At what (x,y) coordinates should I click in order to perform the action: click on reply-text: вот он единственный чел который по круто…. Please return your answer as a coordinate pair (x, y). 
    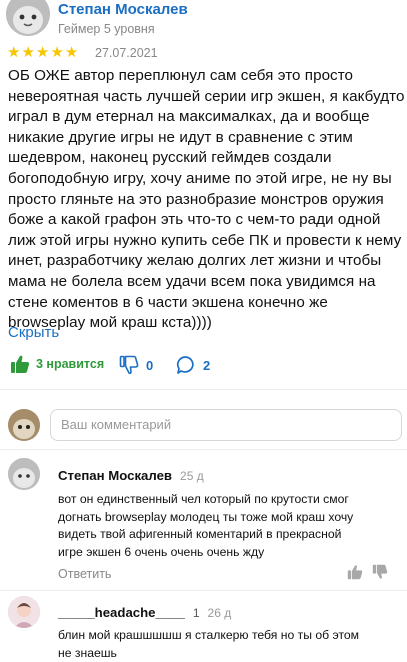
    Looking at the image, I should click on (228, 526).